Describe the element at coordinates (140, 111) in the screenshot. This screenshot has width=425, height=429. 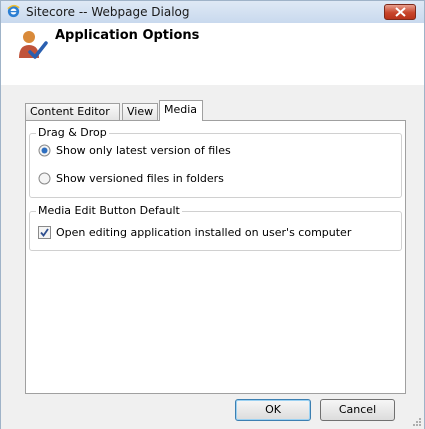
I see `tab-view: View` at that location.